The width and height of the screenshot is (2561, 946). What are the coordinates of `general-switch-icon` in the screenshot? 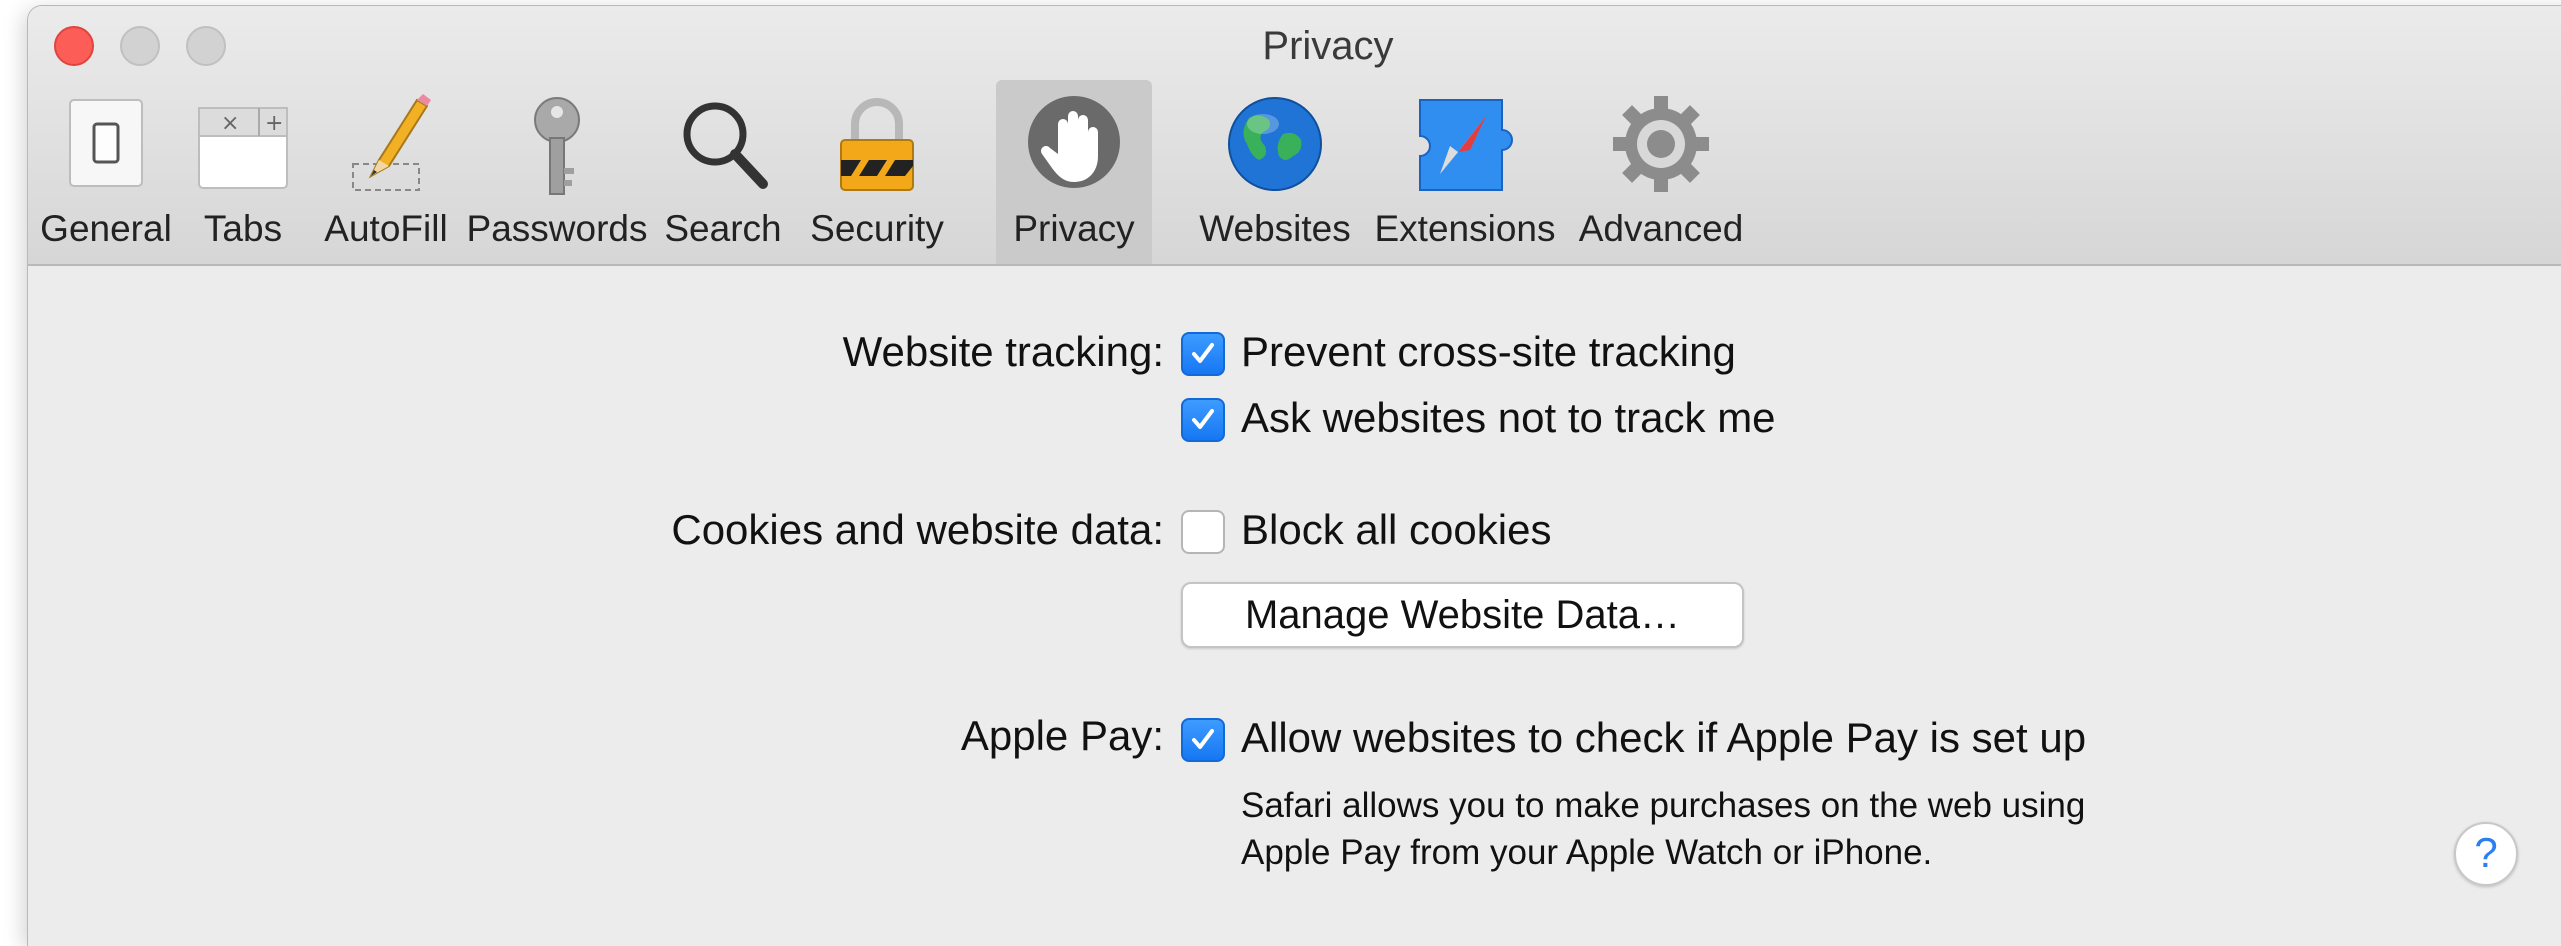 It's located at (106, 146).